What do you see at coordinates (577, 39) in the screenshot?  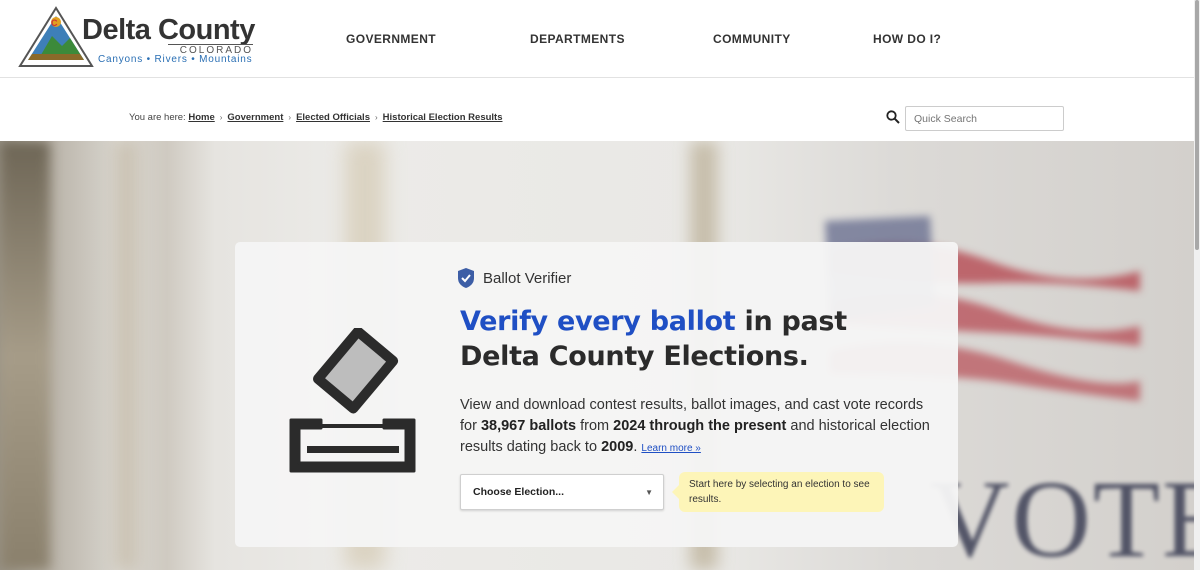 I see `nav-departments: DEPARTMENTS` at bounding box center [577, 39].